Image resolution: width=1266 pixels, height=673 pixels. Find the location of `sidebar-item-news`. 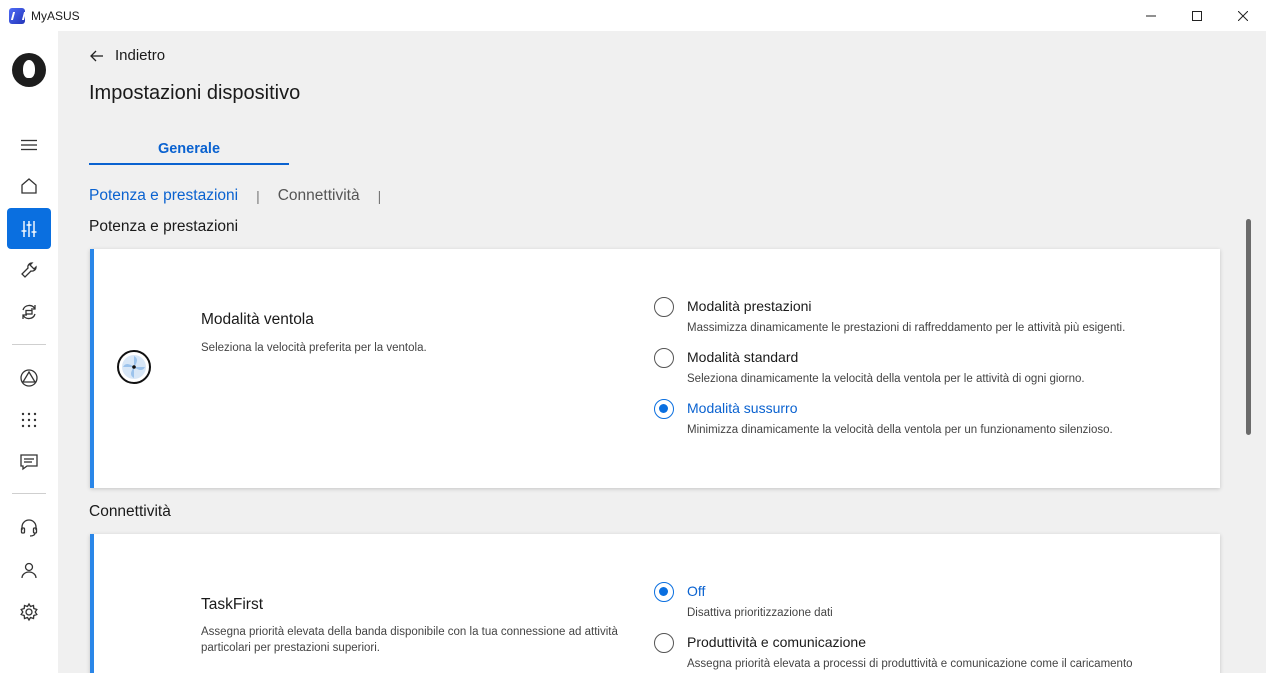

sidebar-item-news is located at coordinates (29, 461).